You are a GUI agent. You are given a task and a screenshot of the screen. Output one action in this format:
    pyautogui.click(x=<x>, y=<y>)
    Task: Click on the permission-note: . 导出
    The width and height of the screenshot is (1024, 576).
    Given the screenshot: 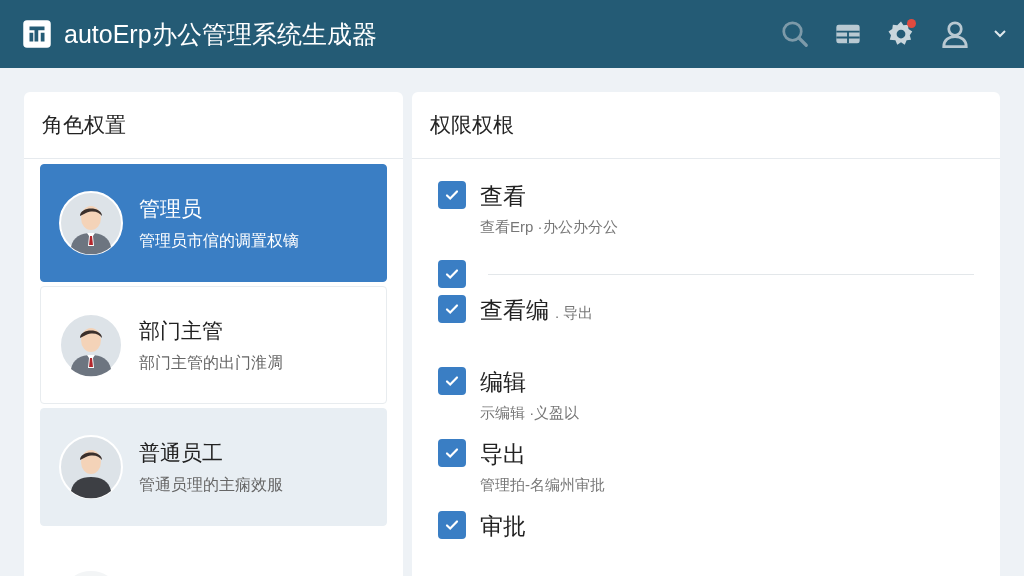 What is the action you would take?
    pyautogui.click(x=574, y=313)
    